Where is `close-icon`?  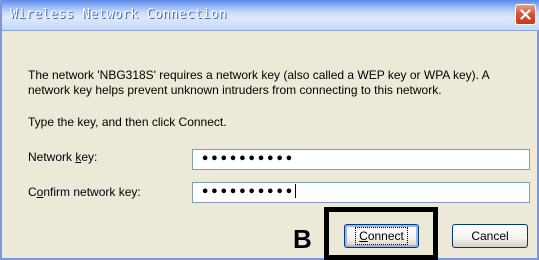
close-icon is located at coordinates (525, 14).